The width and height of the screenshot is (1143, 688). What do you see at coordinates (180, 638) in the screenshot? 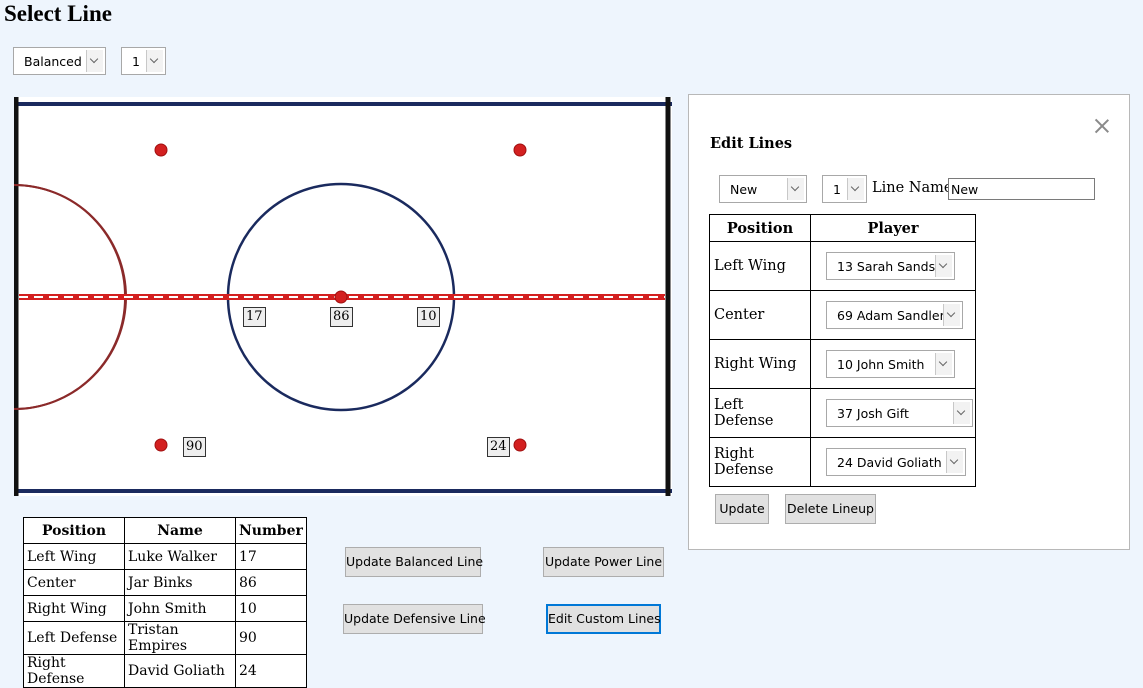
I see `cell-name: Tristan Empires` at bounding box center [180, 638].